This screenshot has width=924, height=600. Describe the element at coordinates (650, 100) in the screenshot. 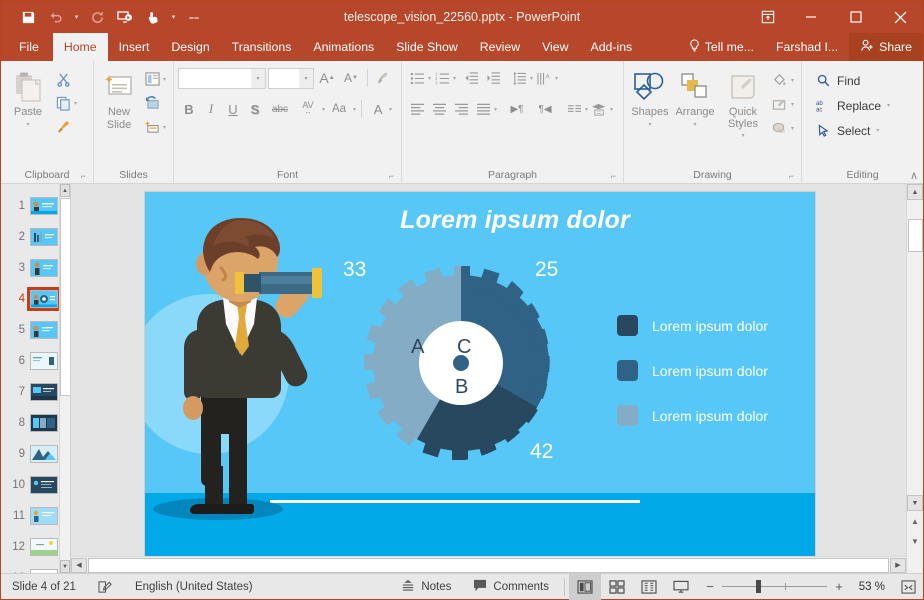

I see `shapes-button: Shapes ▾` at that location.